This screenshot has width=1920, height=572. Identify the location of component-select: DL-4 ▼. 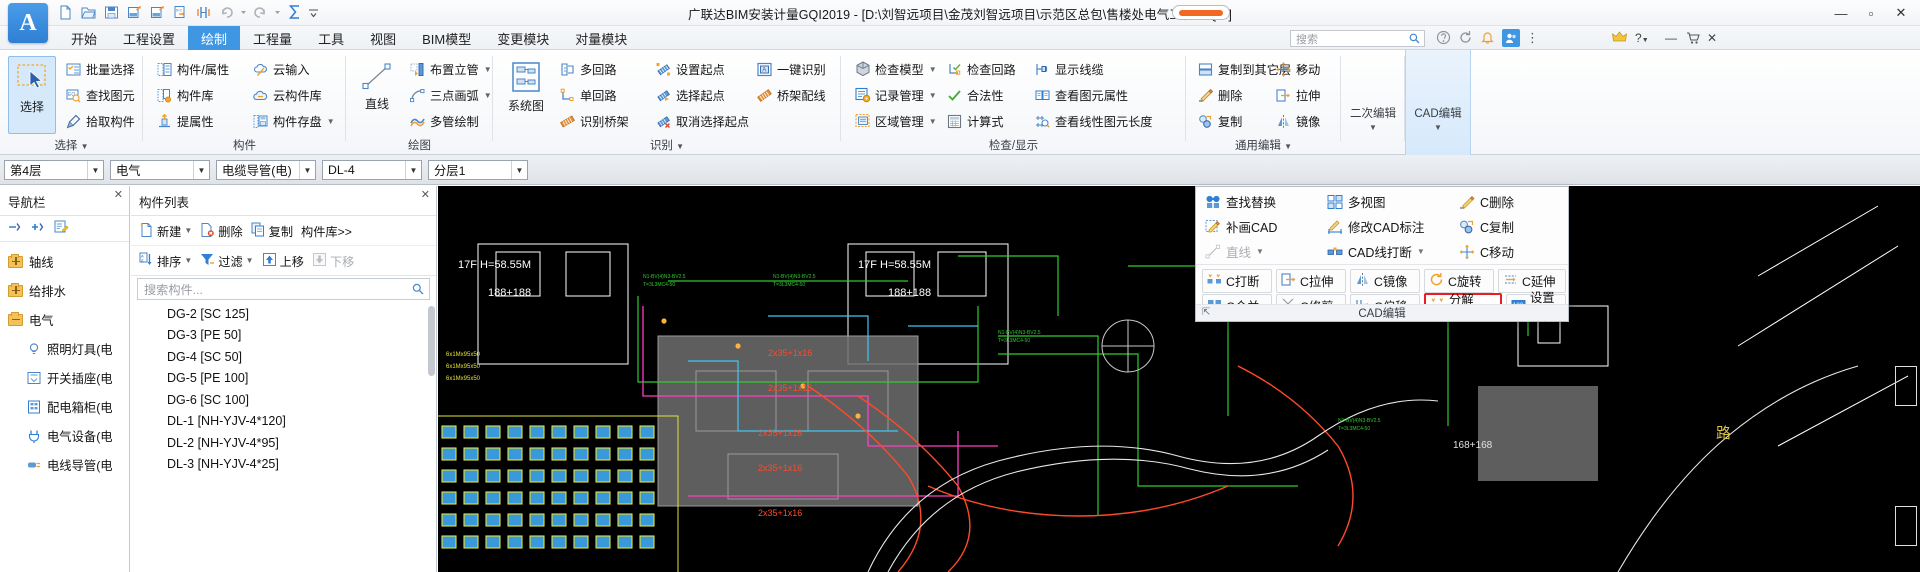
(372, 170).